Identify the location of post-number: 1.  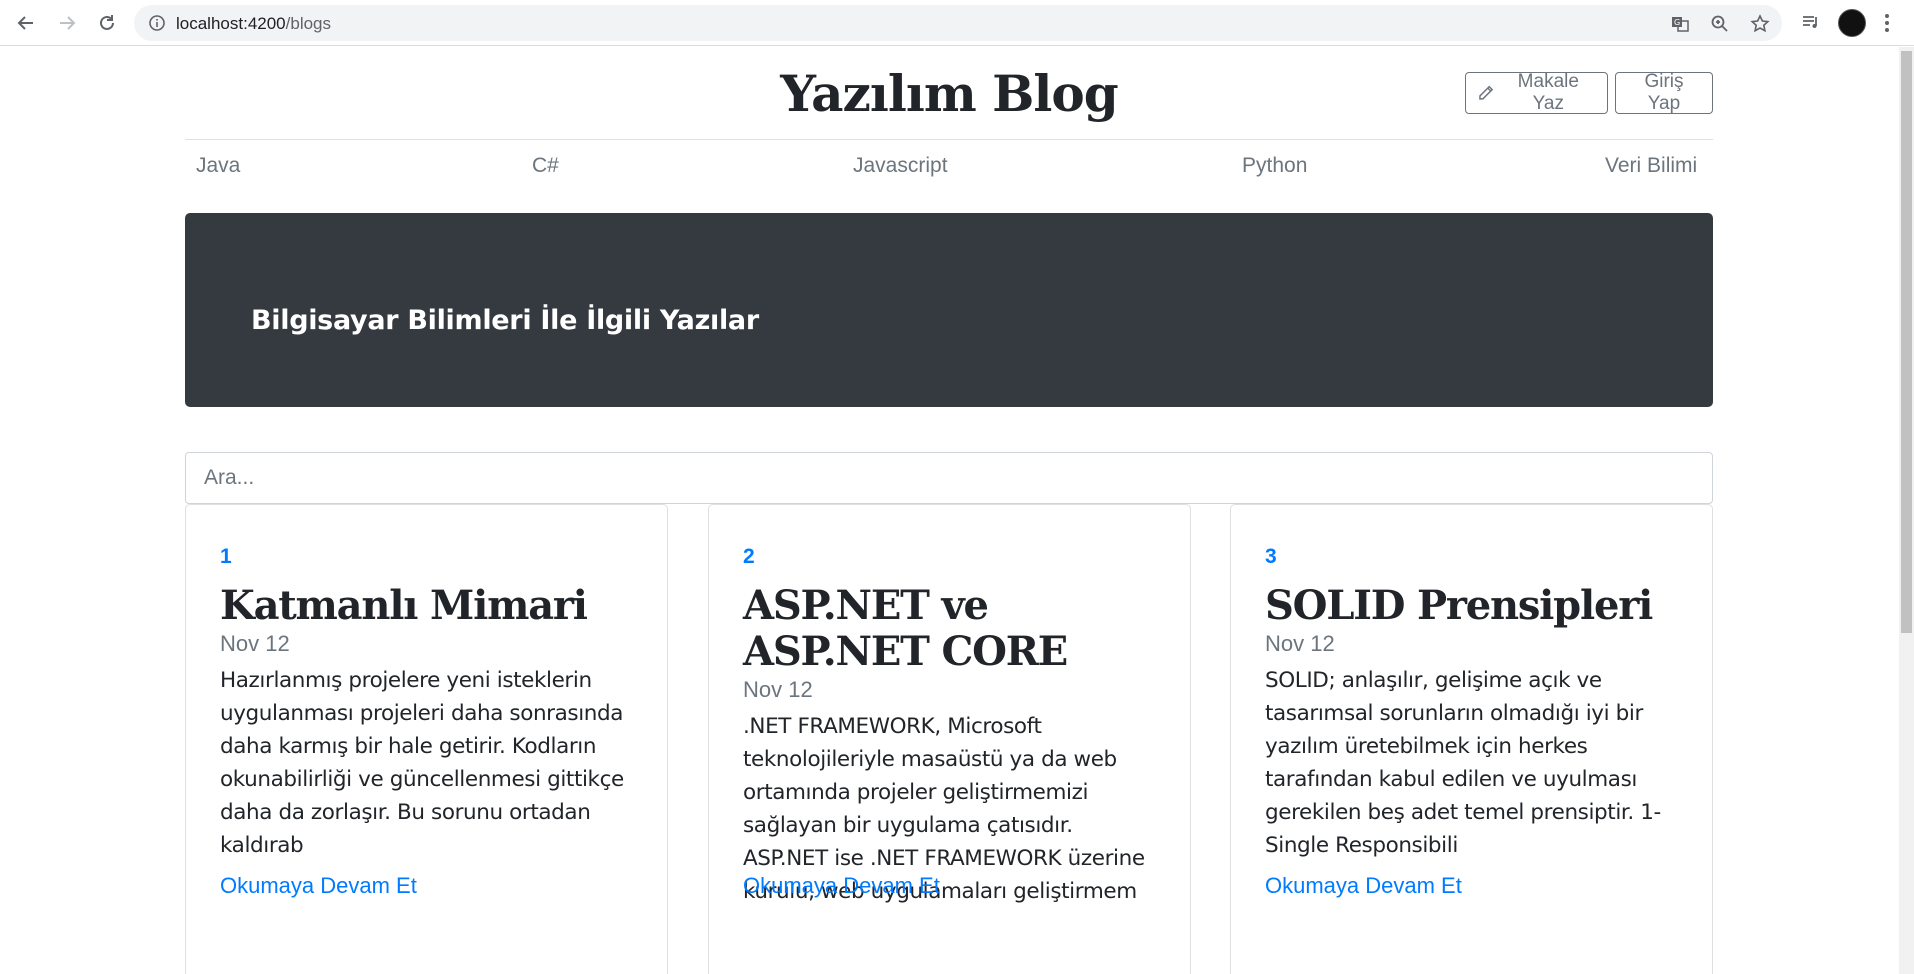
(226, 556).